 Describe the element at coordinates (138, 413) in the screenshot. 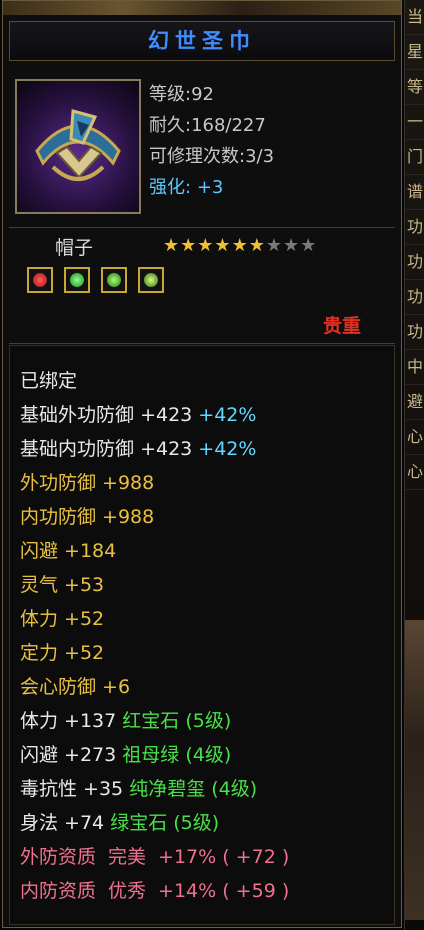

I see `attr-base-external-defense: 基础外功防御 +423 +42%` at that location.